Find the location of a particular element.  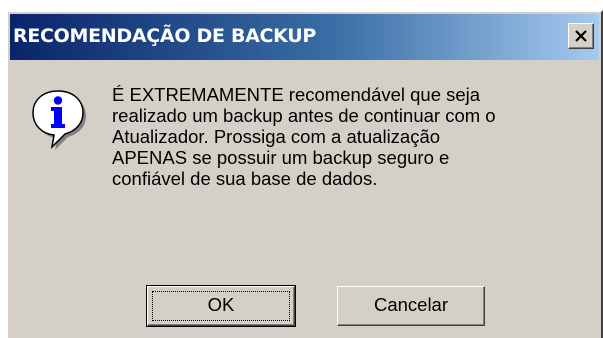

cancel-button-label: Cancelar is located at coordinates (411, 304).